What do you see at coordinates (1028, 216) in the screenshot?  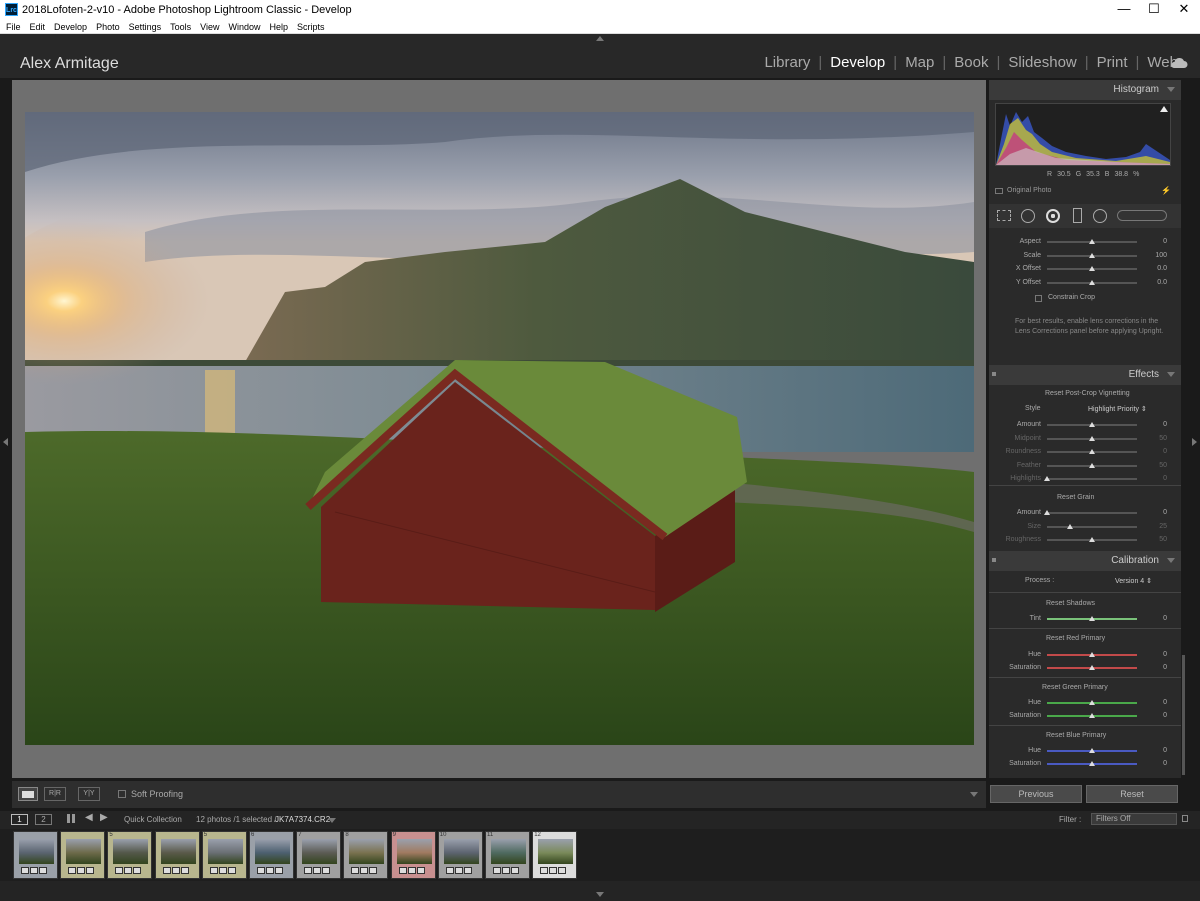 I see `spot-removal-icon` at bounding box center [1028, 216].